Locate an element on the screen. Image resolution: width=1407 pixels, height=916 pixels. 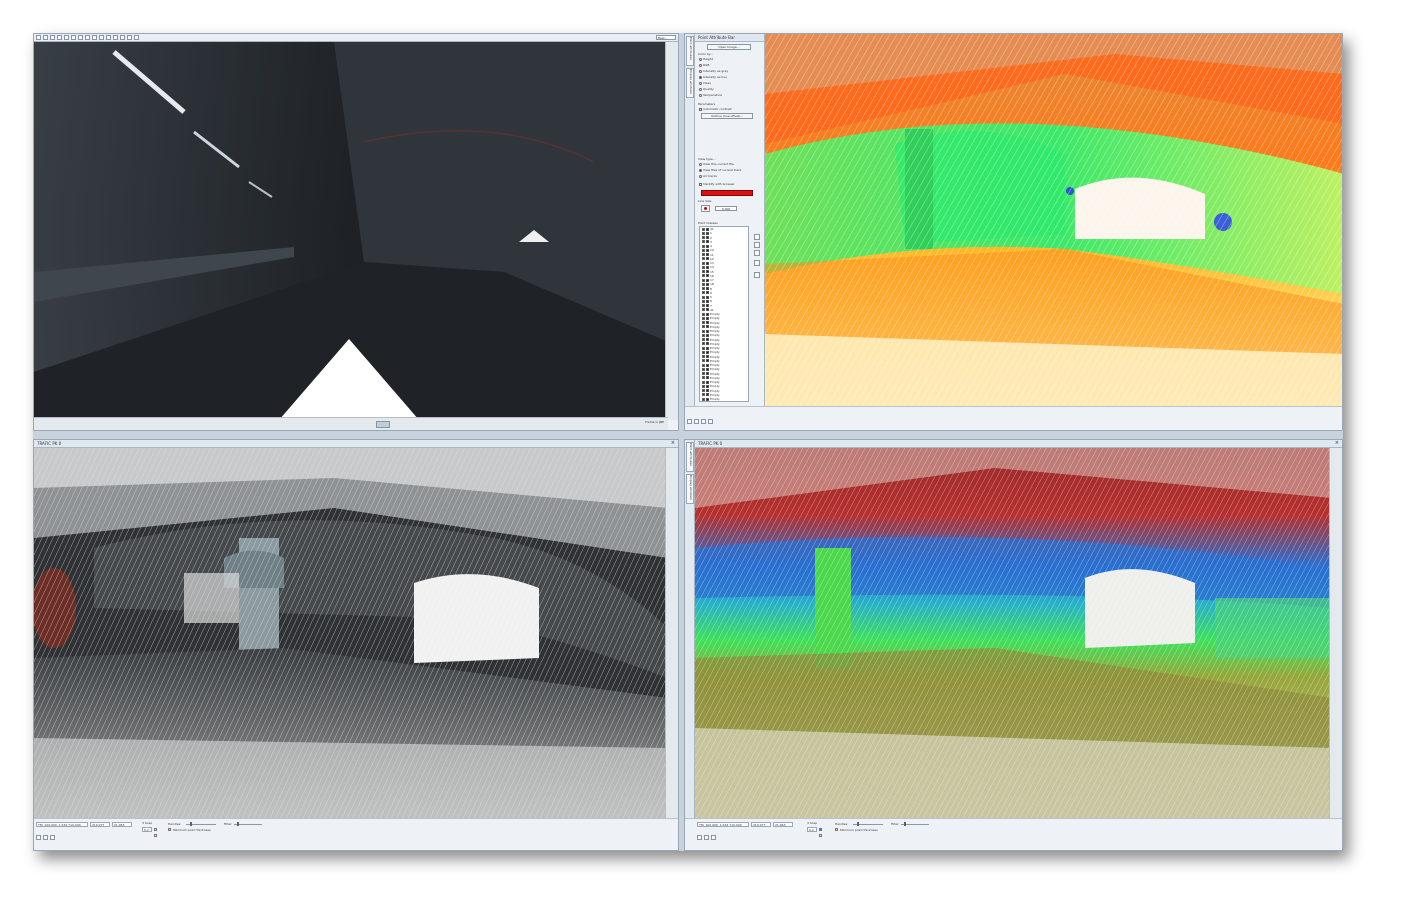
line-color-button is located at coordinates (705, 208).